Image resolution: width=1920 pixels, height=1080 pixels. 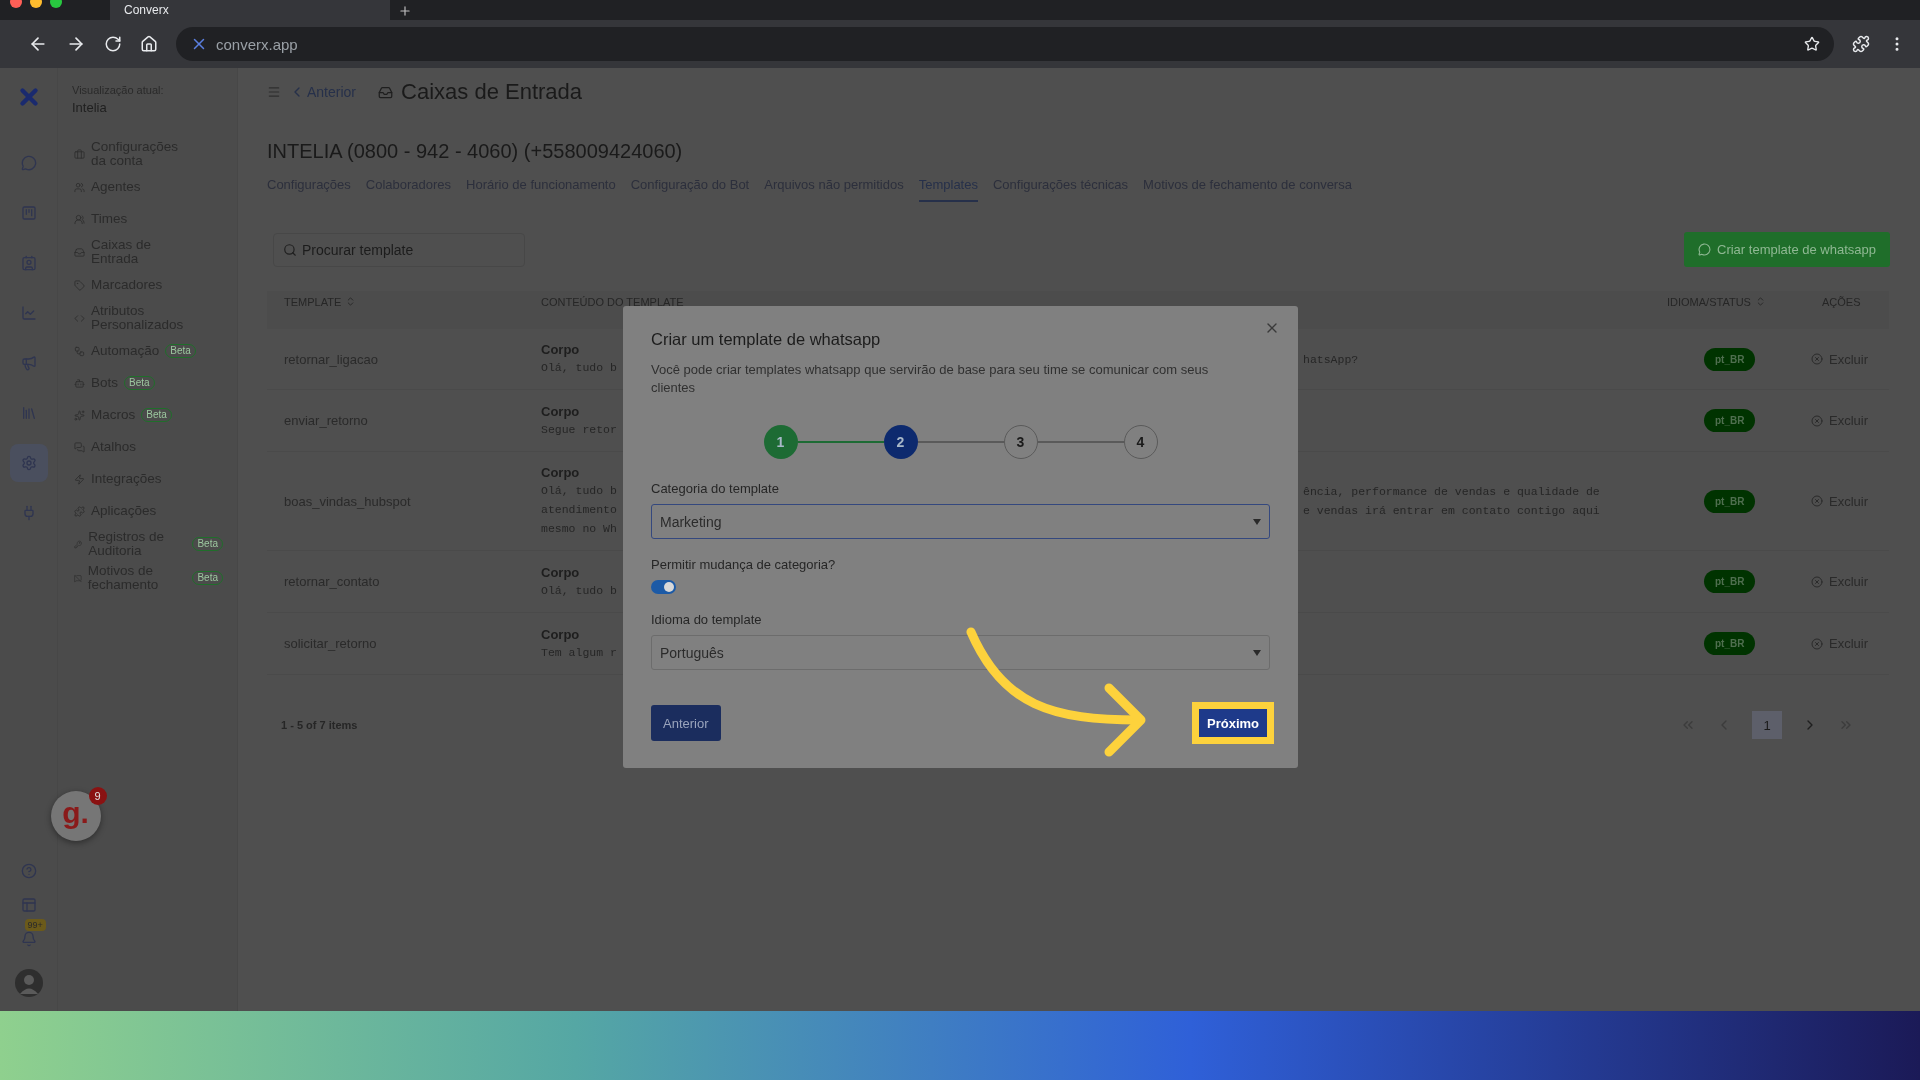 I want to click on search-icon, so click(x=290, y=249).